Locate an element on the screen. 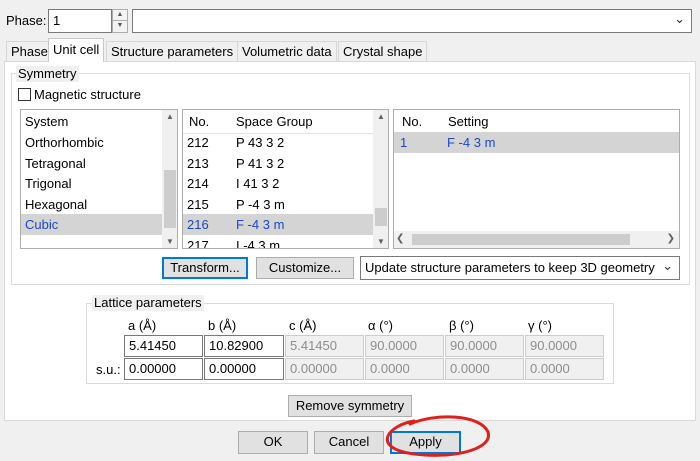 This screenshot has height=461, width=700. tab-crystal-shape: Crystal shape is located at coordinates (383, 51).